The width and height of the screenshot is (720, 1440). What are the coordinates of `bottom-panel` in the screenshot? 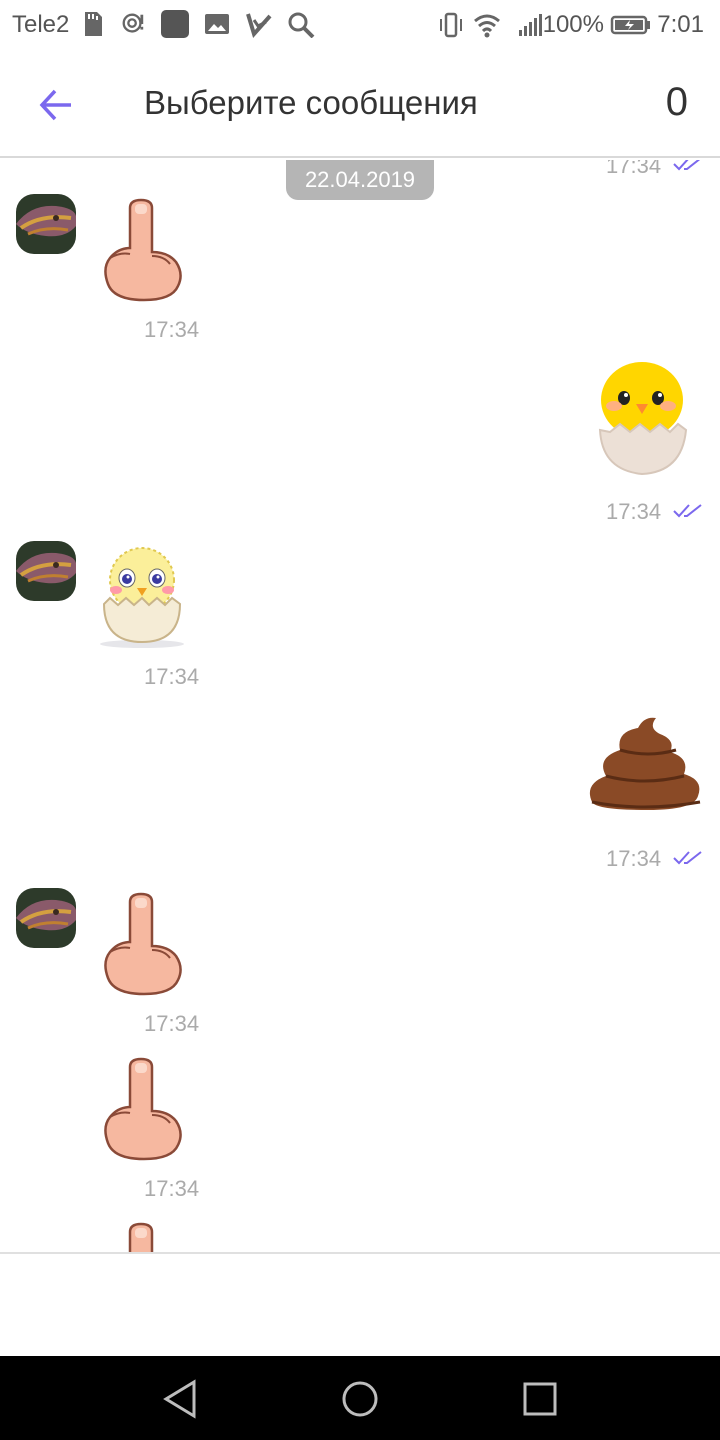 It's located at (360, 1305).